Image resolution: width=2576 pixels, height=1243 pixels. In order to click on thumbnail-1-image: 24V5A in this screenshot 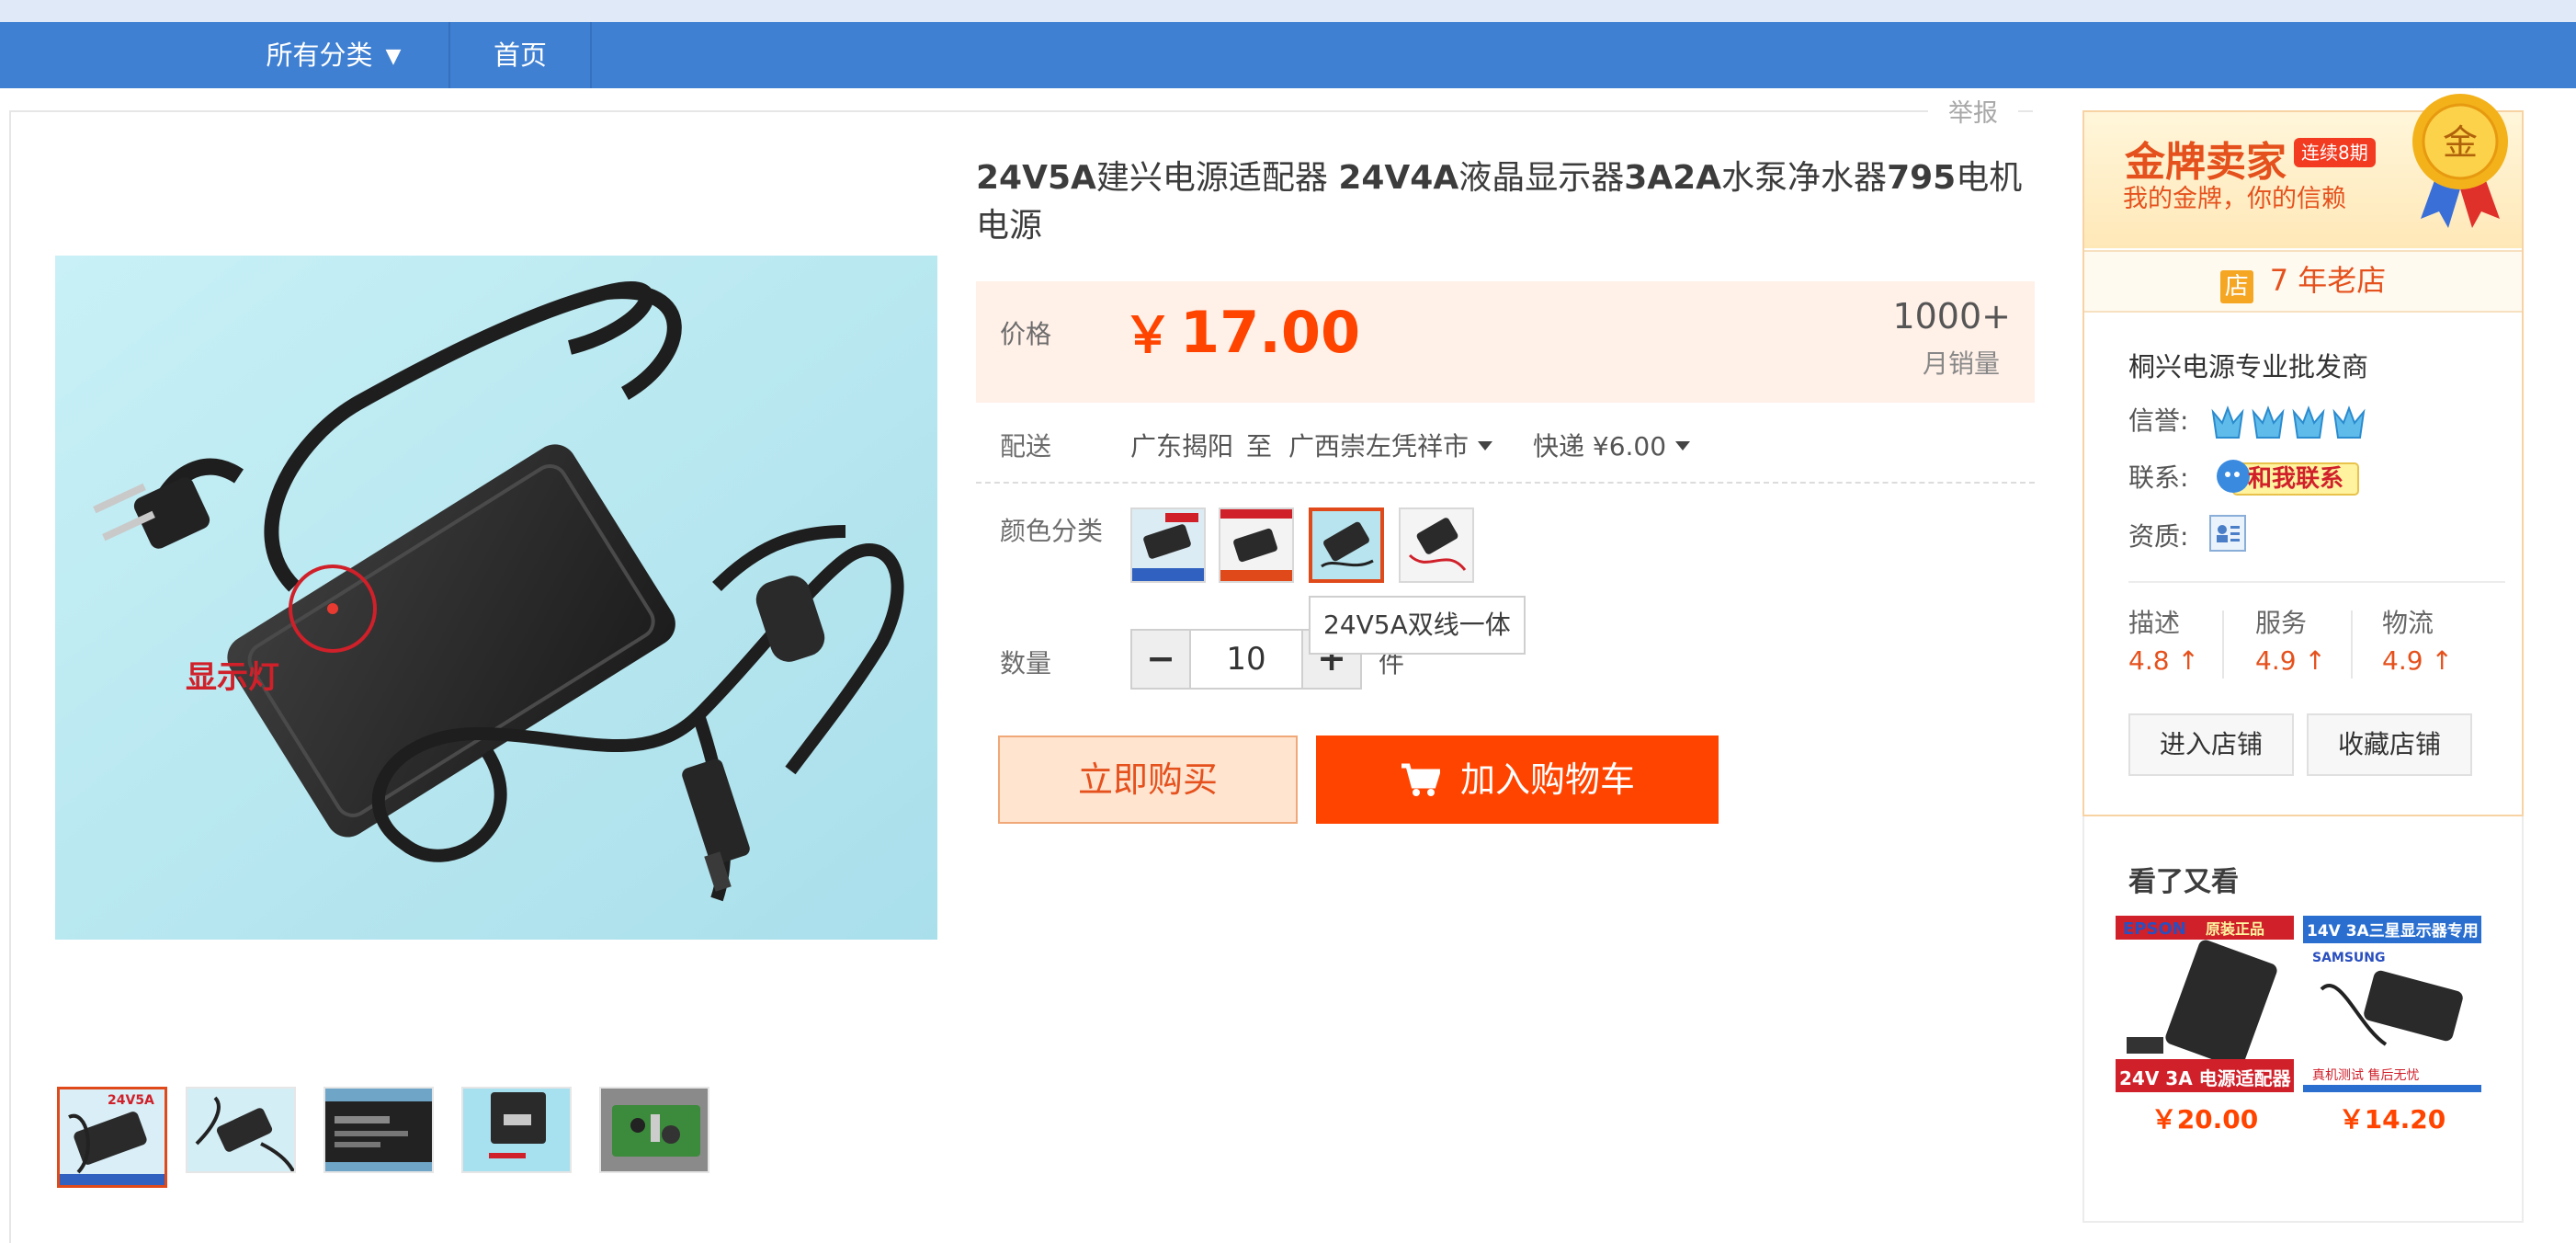, I will do `click(113, 1137)`.